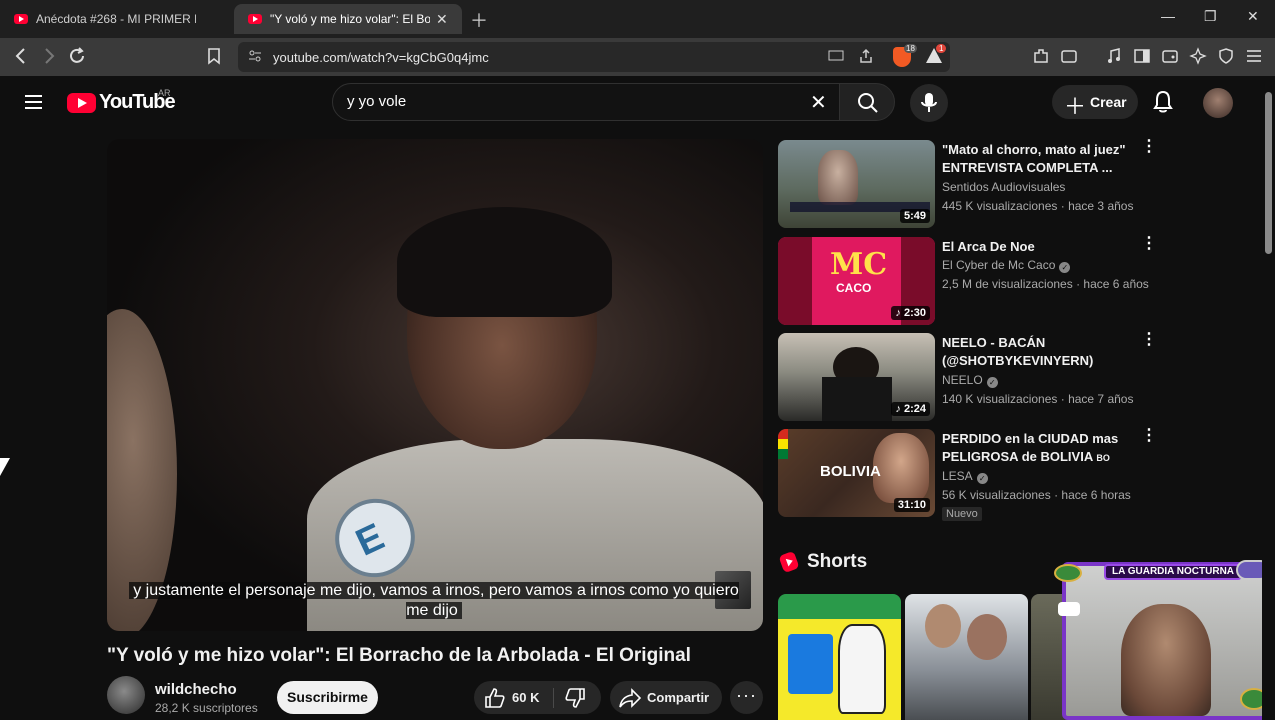 This screenshot has height=720, width=1275. Describe the element at coordinates (678, 697) in the screenshot. I see `share-label: Compartir` at that location.